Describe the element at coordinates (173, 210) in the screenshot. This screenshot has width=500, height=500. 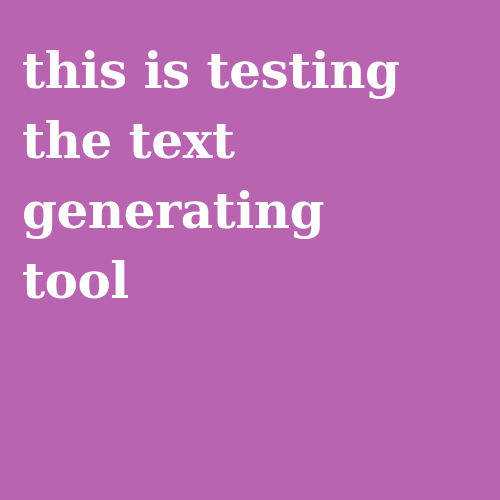
I see `headline-line-3: generating` at that location.